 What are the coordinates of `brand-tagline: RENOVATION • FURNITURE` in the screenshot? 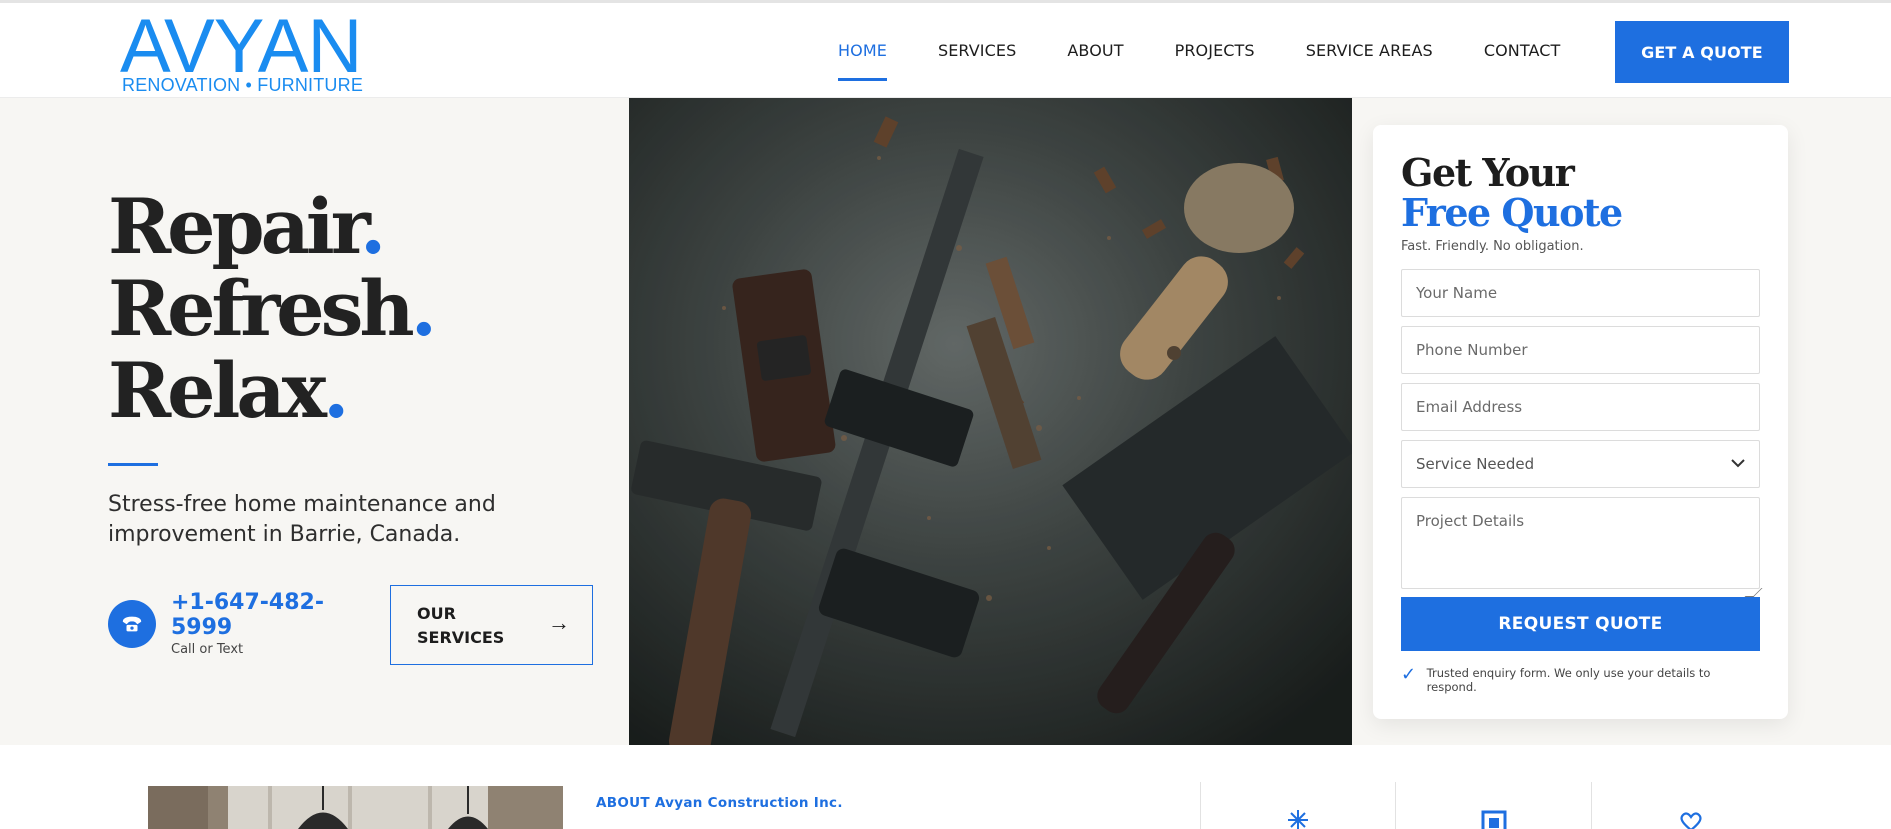 It's located at (243, 85).